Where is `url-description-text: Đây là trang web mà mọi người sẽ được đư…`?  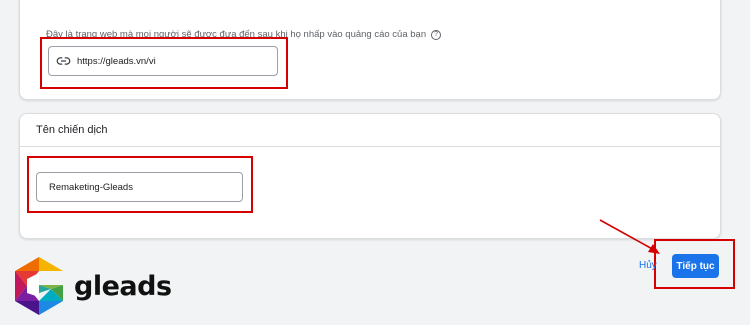
url-description-text: Đây là trang web mà mọi người sẽ được đư… is located at coordinates (236, 34).